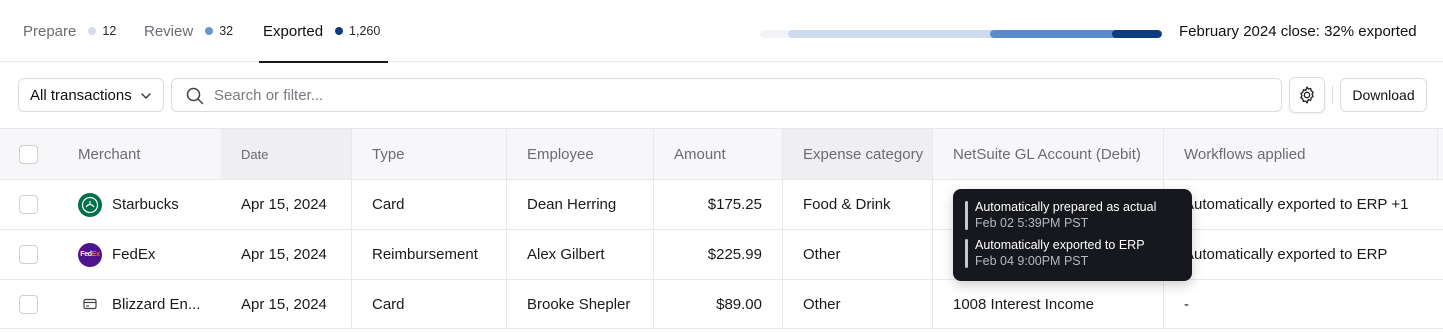  What do you see at coordinates (858, 154) in the screenshot?
I see `column-header-expense-category: Expense category` at bounding box center [858, 154].